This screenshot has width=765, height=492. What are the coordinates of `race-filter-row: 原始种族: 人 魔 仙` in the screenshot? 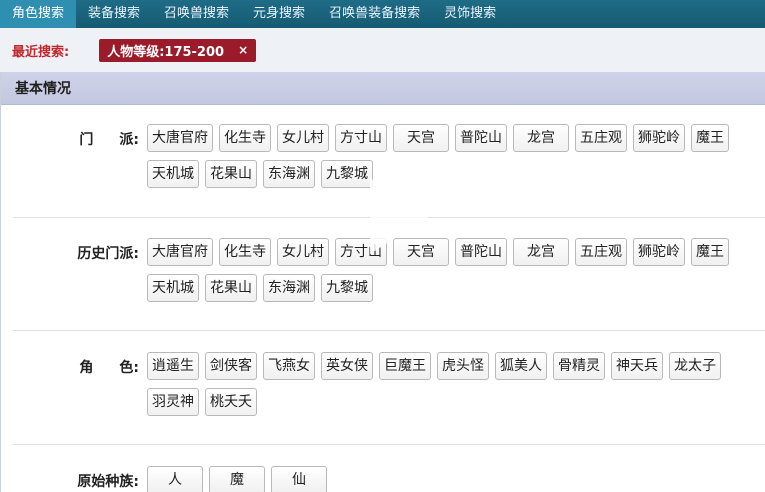 It's located at (383, 479).